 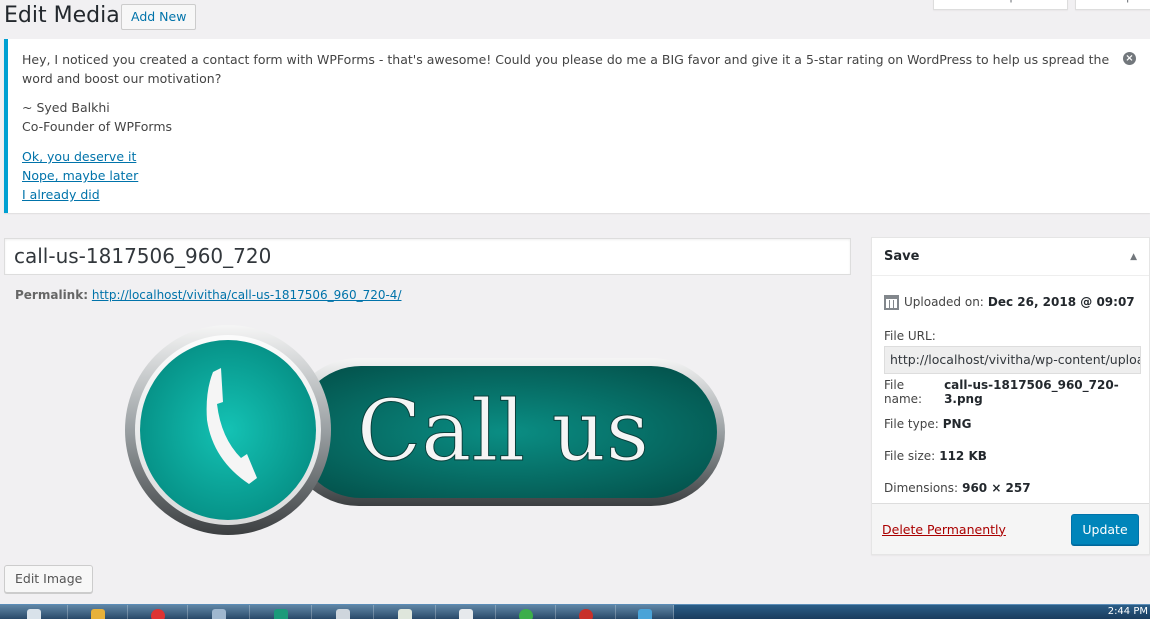 I want to click on taskbar-item-green, so click(x=526, y=612).